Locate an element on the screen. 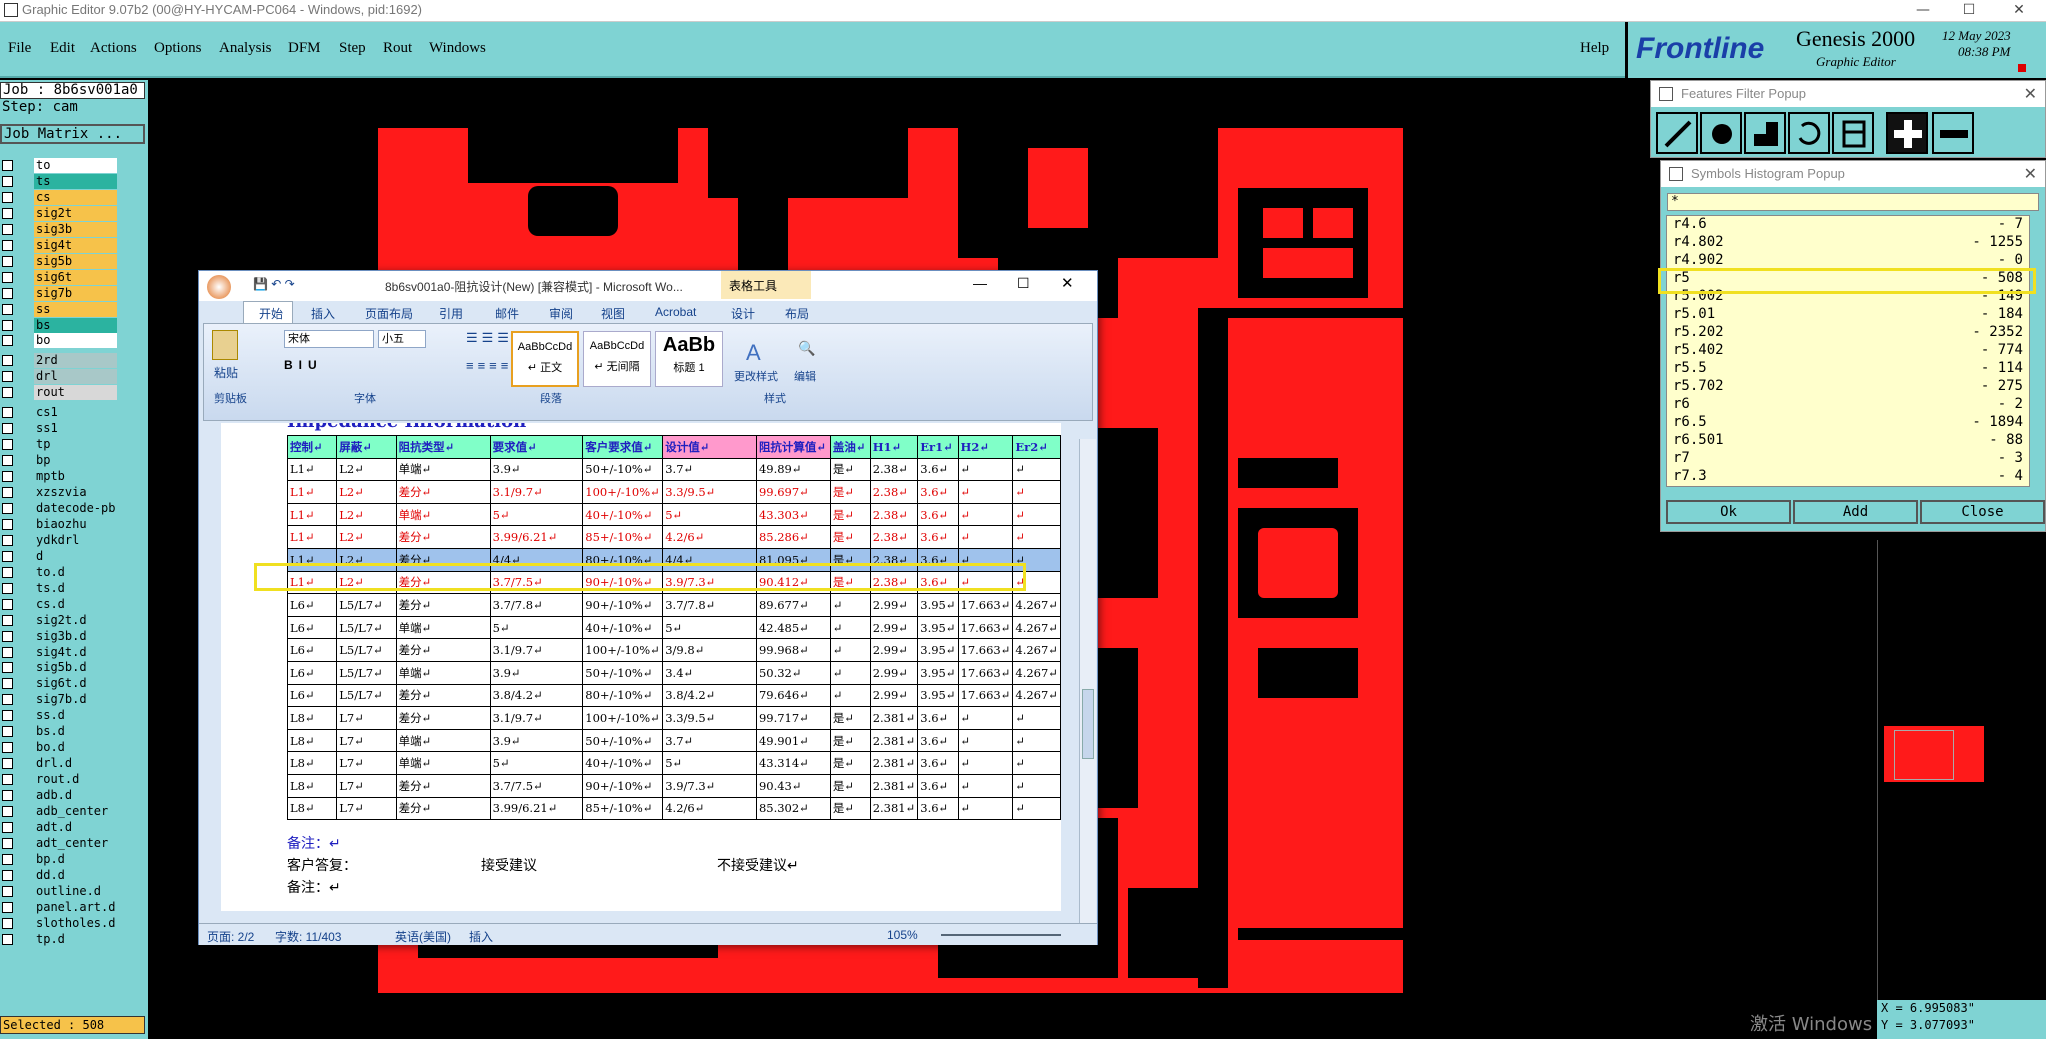  layer-row: ss.d is located at coordinates (59, 716).